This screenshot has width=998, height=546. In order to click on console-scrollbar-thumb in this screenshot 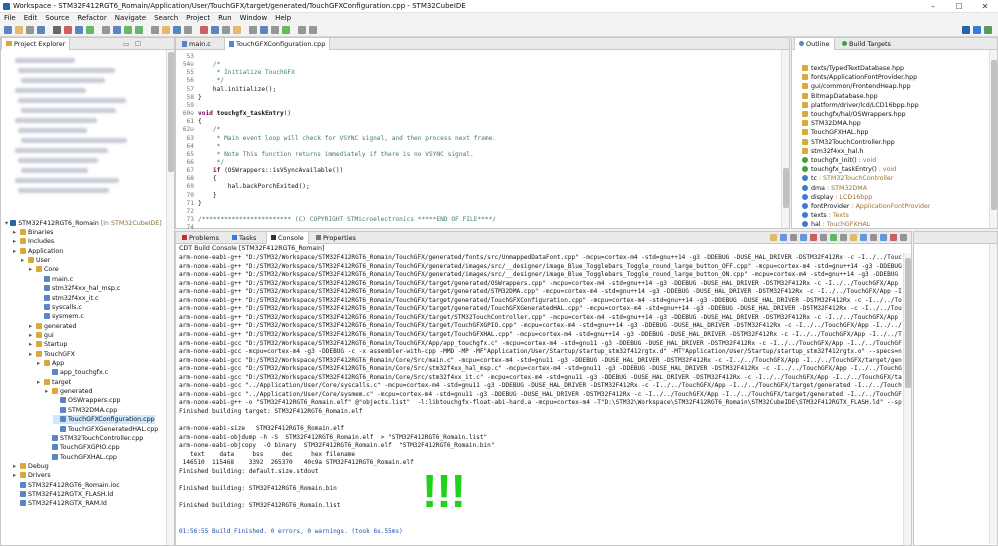, I will do `click(908, 323)`.